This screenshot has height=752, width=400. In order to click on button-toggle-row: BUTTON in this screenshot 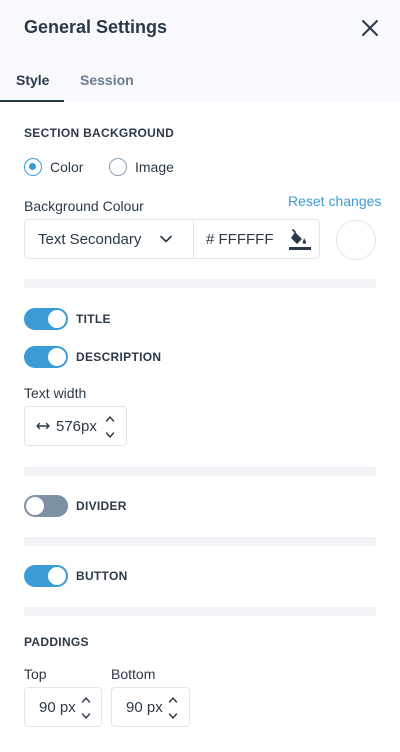, I will do `click(76, 576)`.